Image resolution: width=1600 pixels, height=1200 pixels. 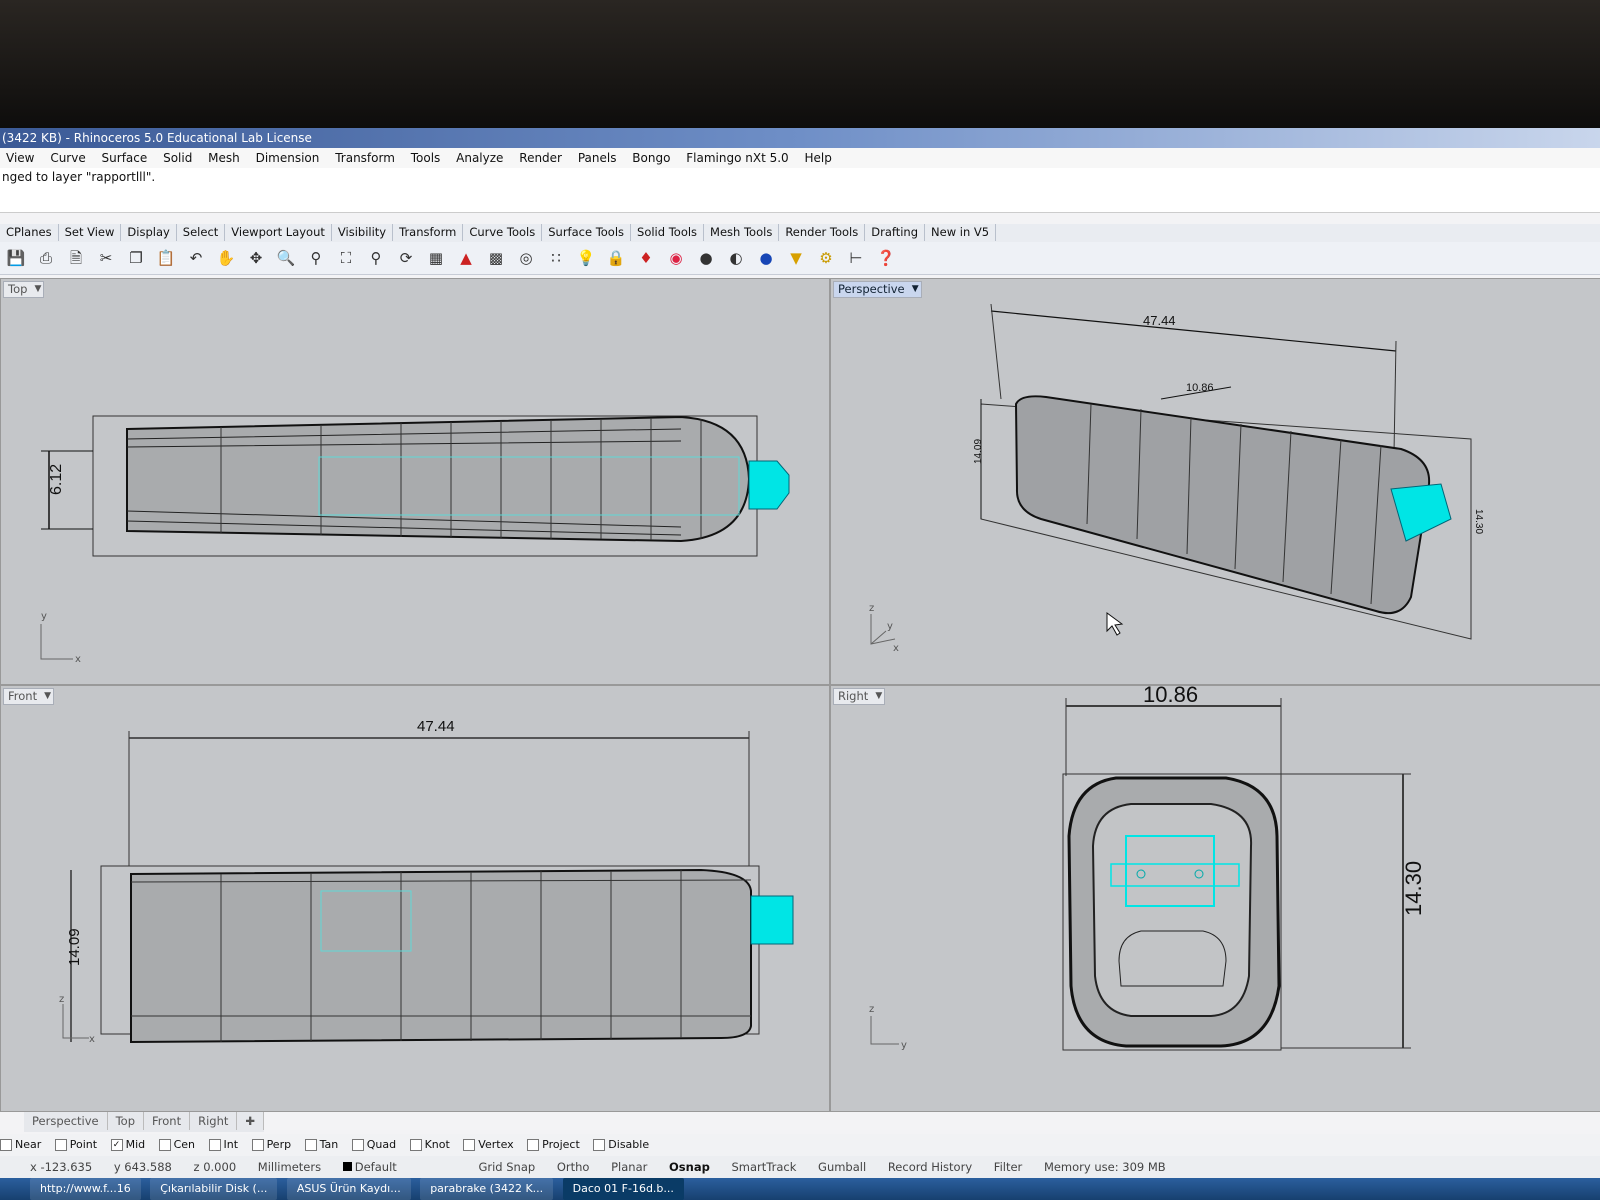 I want to click on car-icon: ▲, so click(x=466, y=258).